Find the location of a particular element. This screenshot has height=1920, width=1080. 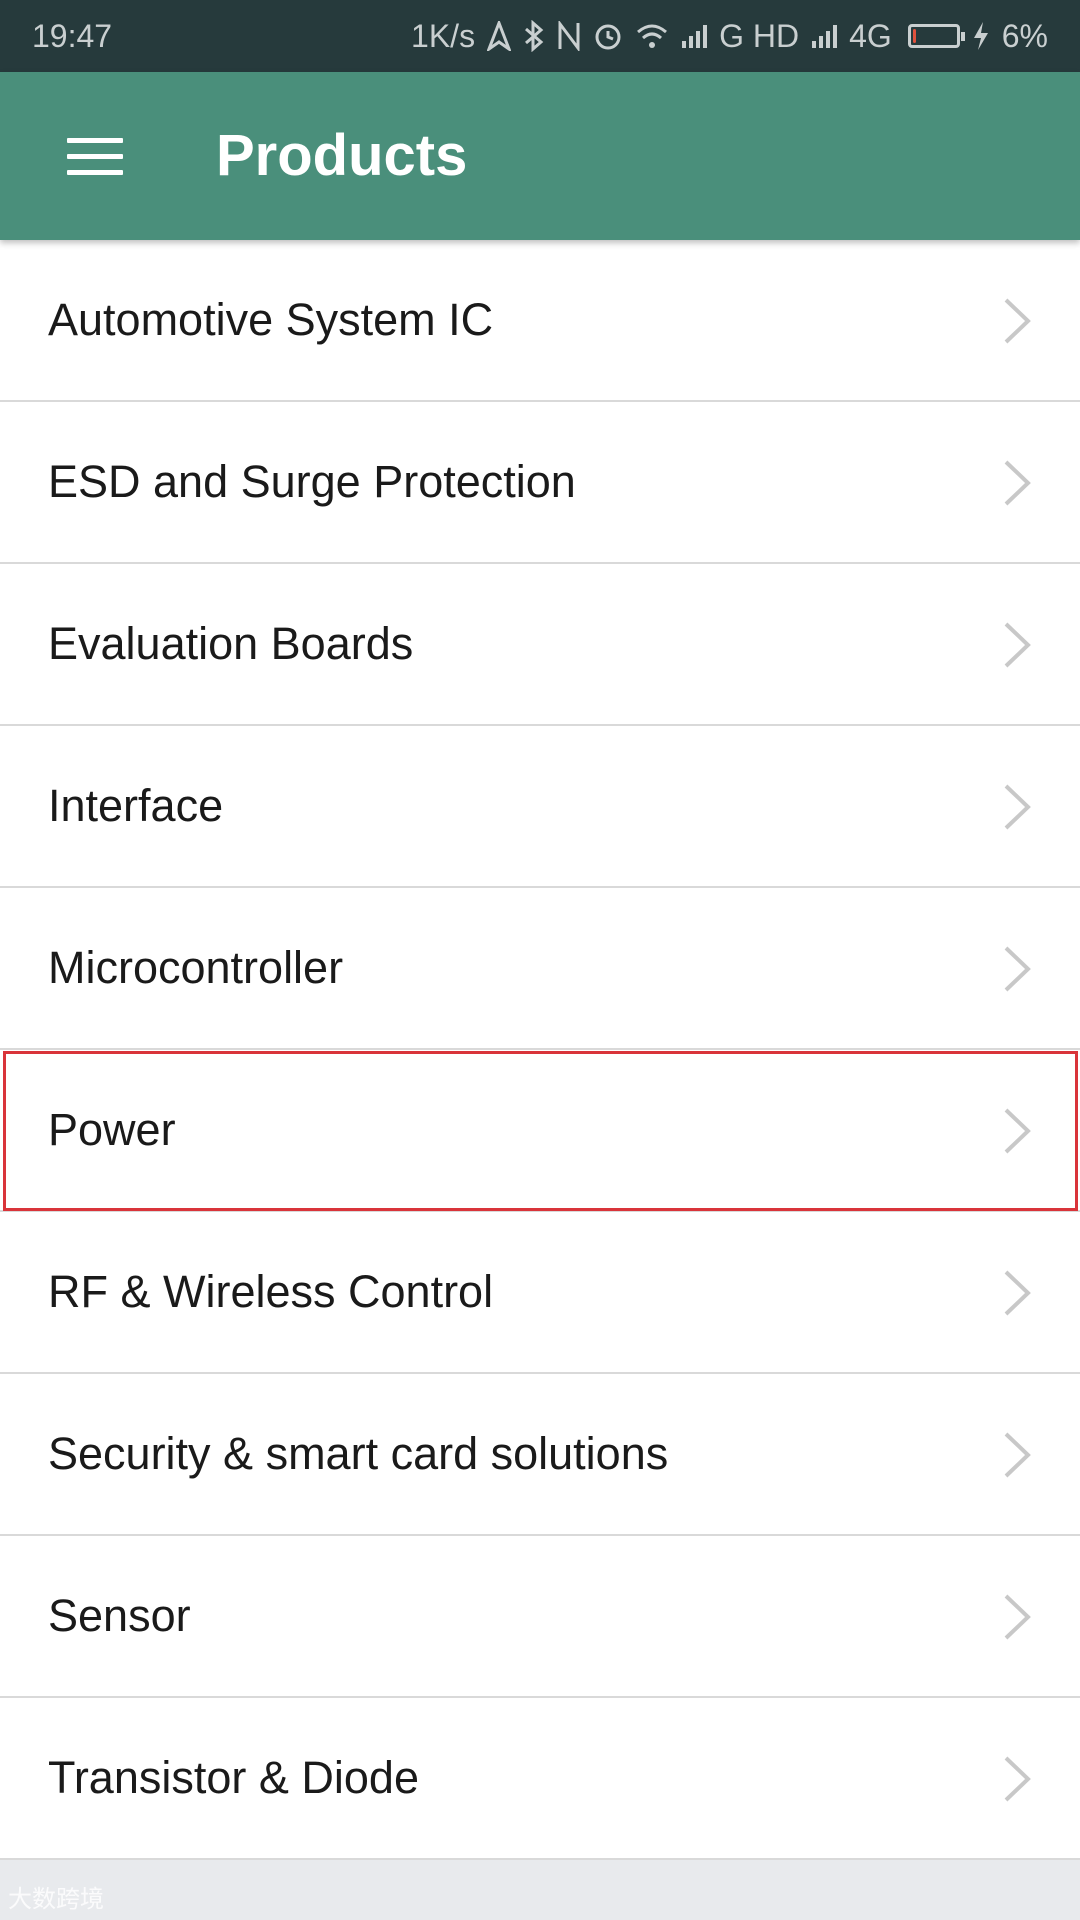

list-item-label: Power is located at coordinates (112, 1129).